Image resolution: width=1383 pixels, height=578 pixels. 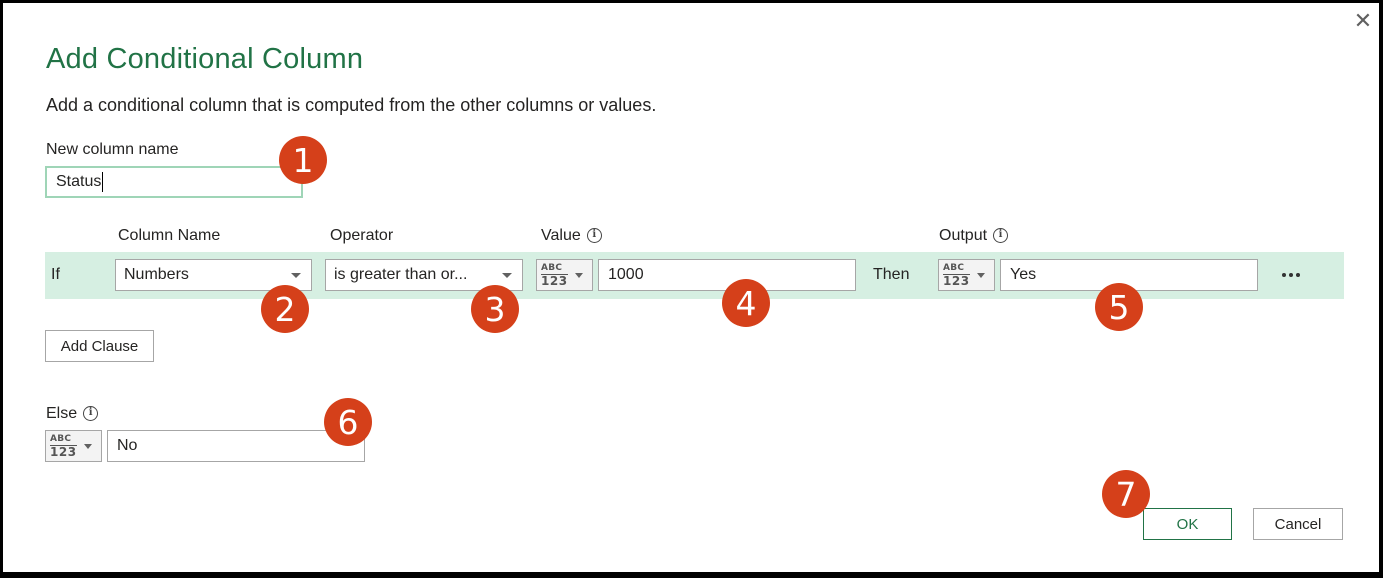 I want to click on else-type-selector: ABC 123, so click(x=73, y=446).